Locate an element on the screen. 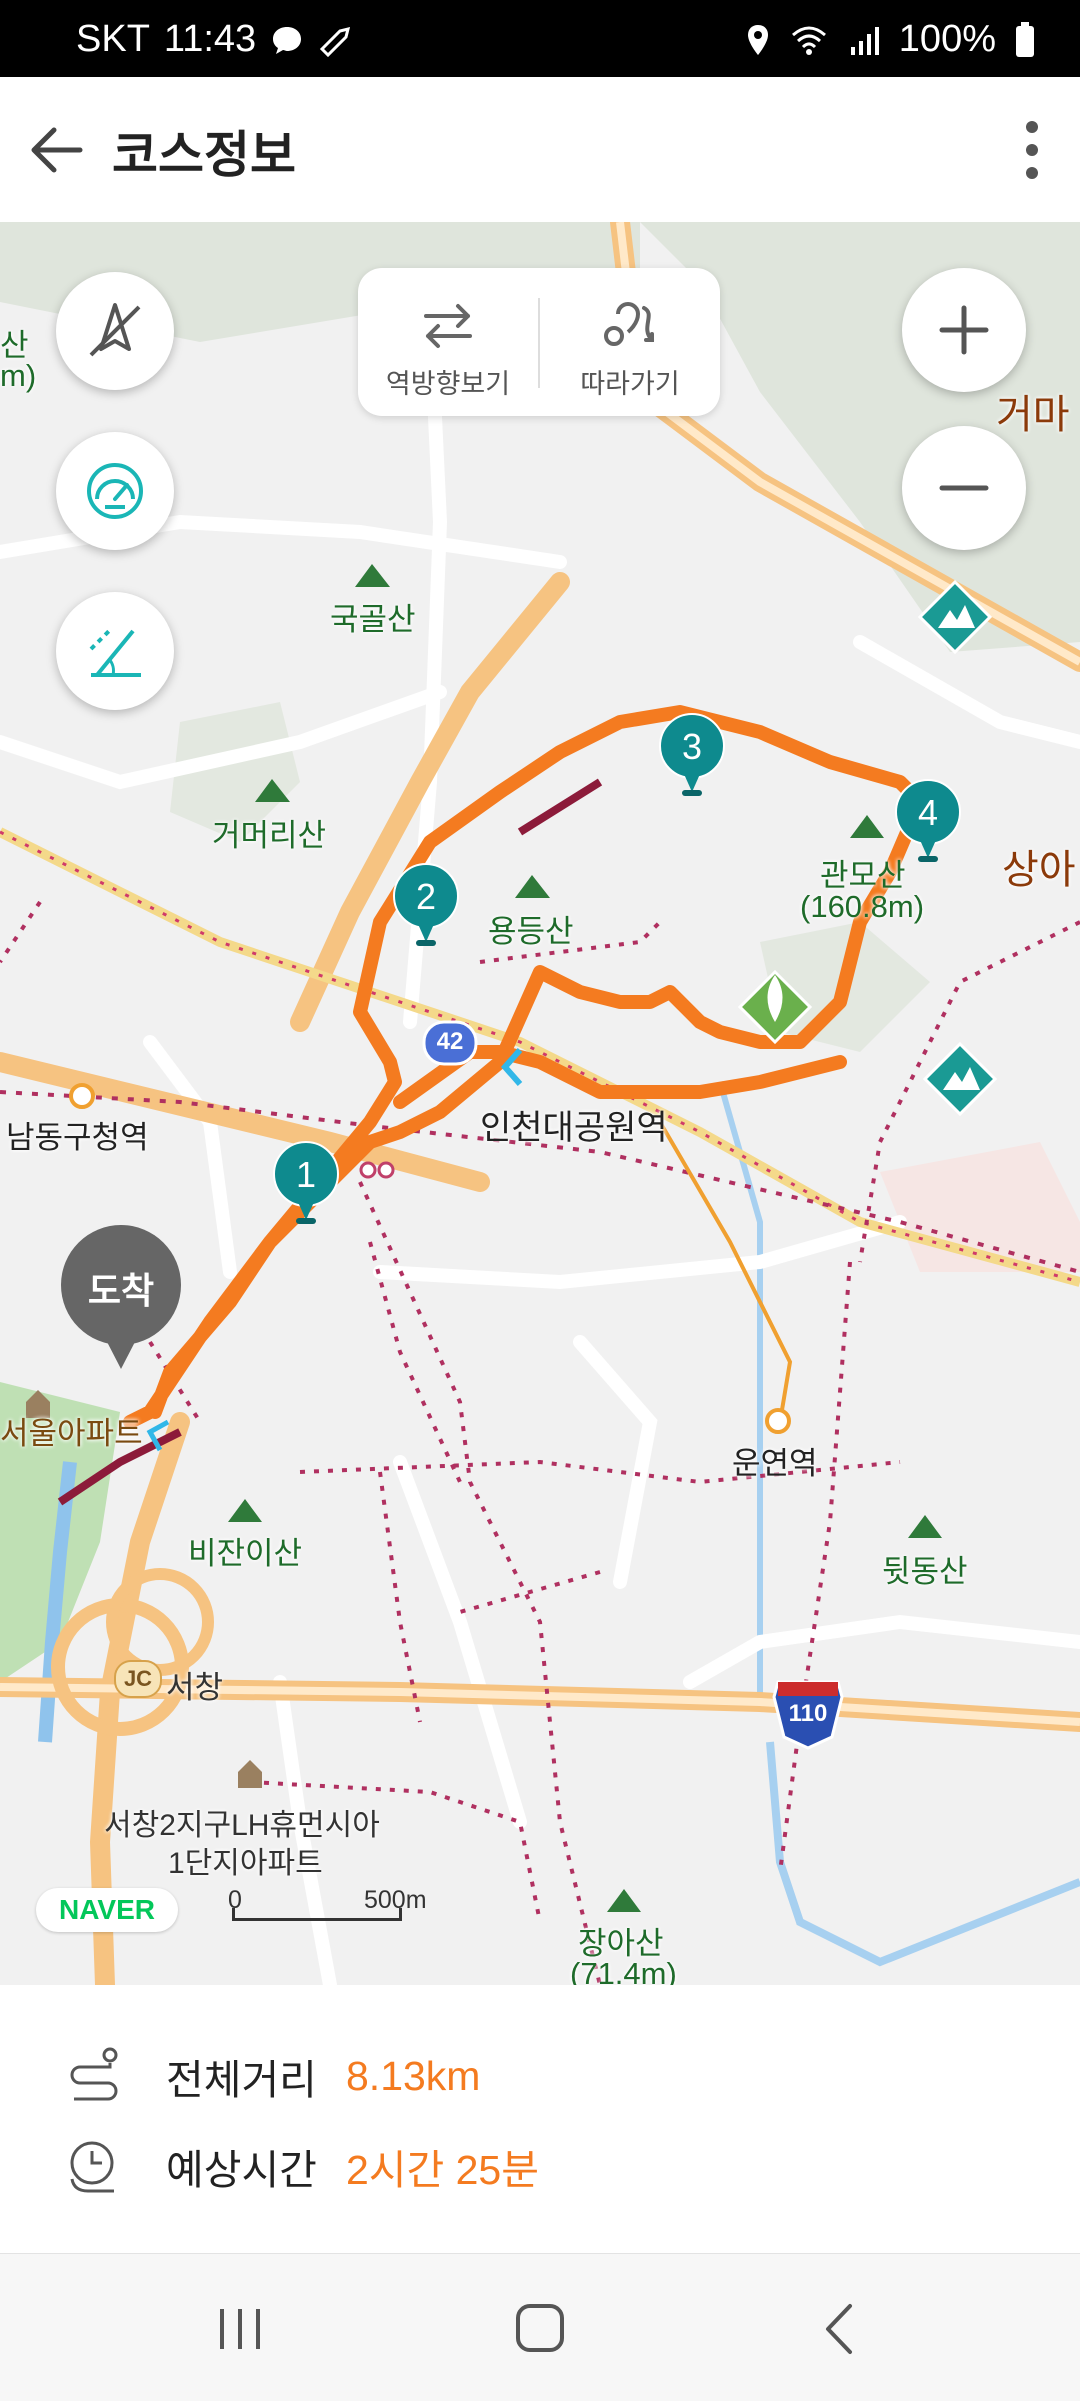  page-title: 코스정보 is located at coordinates (204, 155).